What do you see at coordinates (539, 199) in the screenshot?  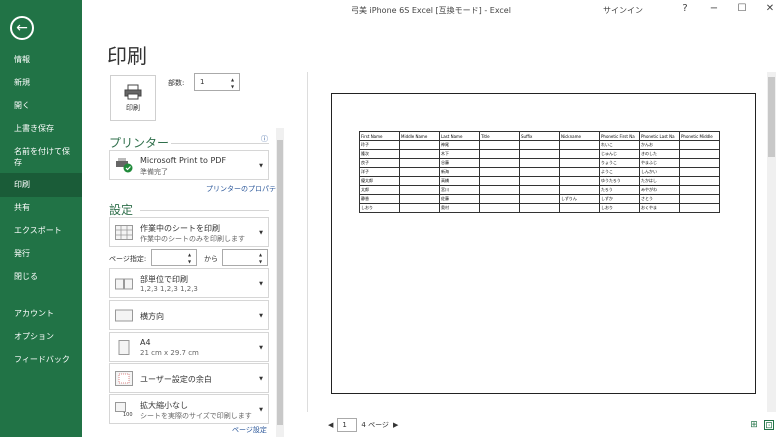 I see `table-row: 静香 佐藤 しずりん しずか さとう` at bounding box center [539, 199].